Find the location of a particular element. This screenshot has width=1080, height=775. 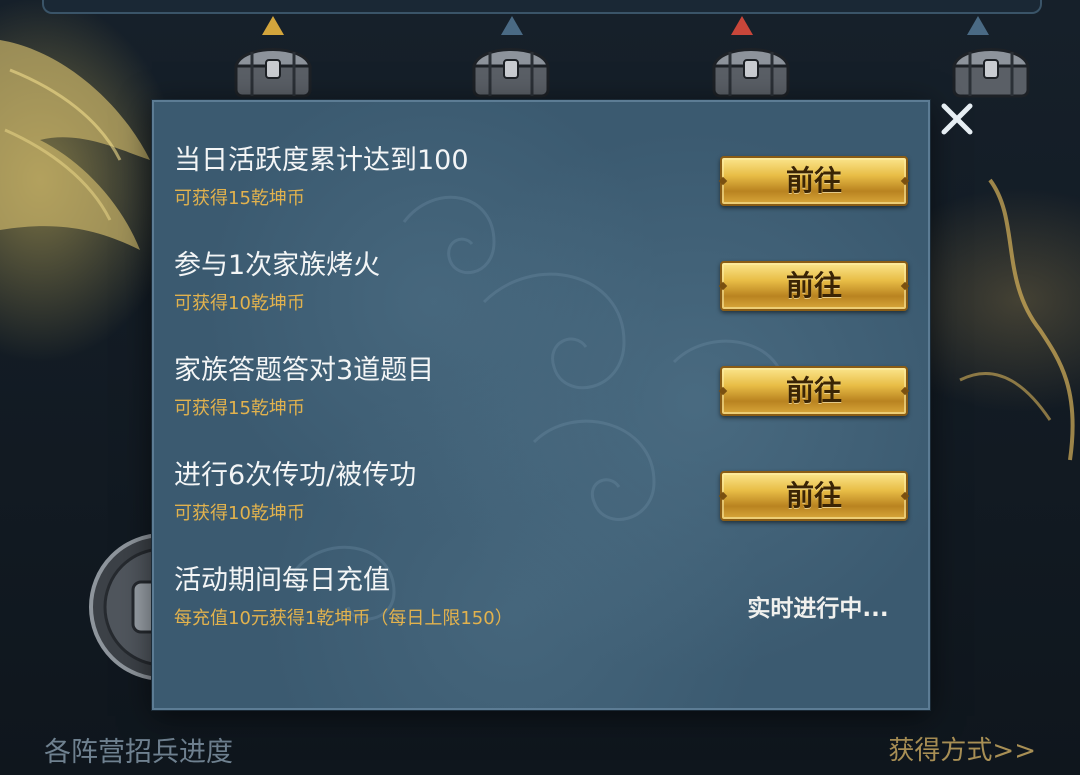

task-title: 活动期间每日充值 is located at coordinates (282, 580).